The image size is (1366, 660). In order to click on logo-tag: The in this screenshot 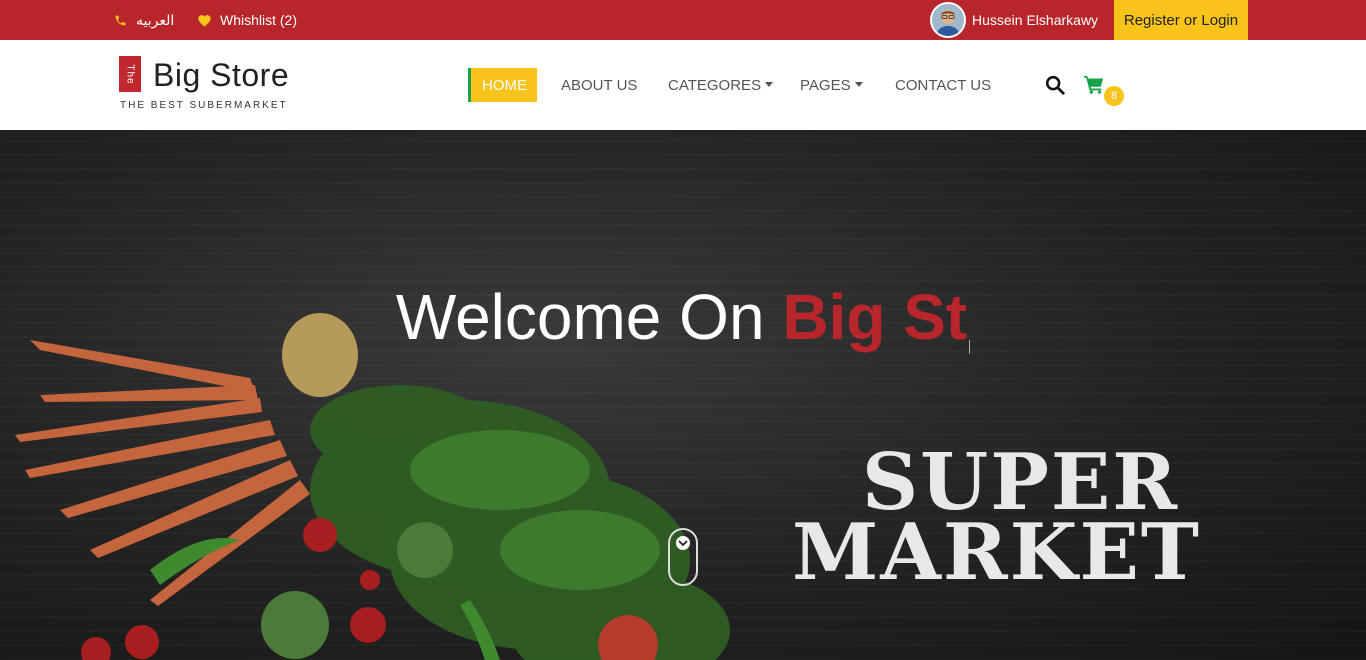, I will do `click(130, 74)`.